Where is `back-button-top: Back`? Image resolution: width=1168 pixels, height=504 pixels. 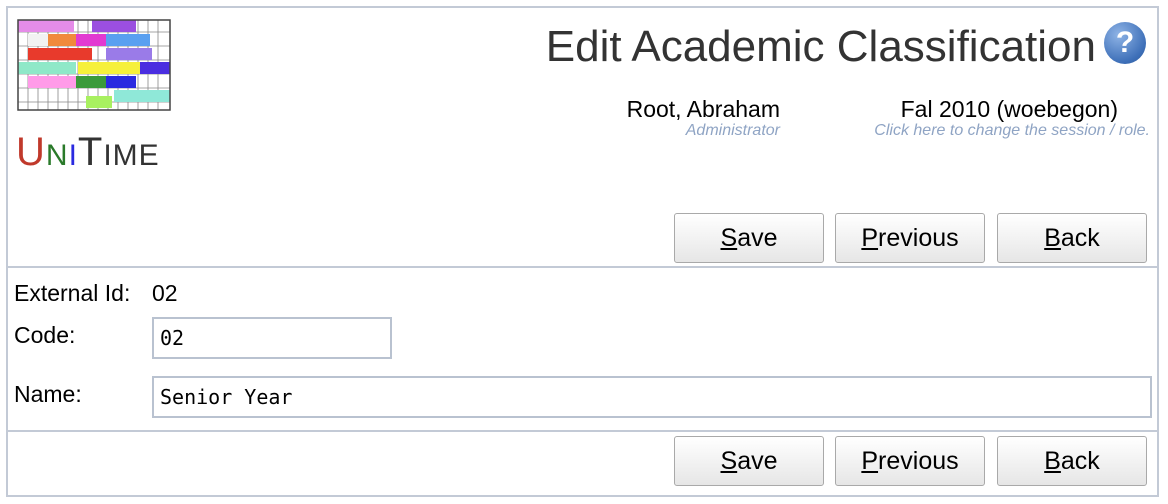 back-button-top: Back is located at coordinates (1072, 238).